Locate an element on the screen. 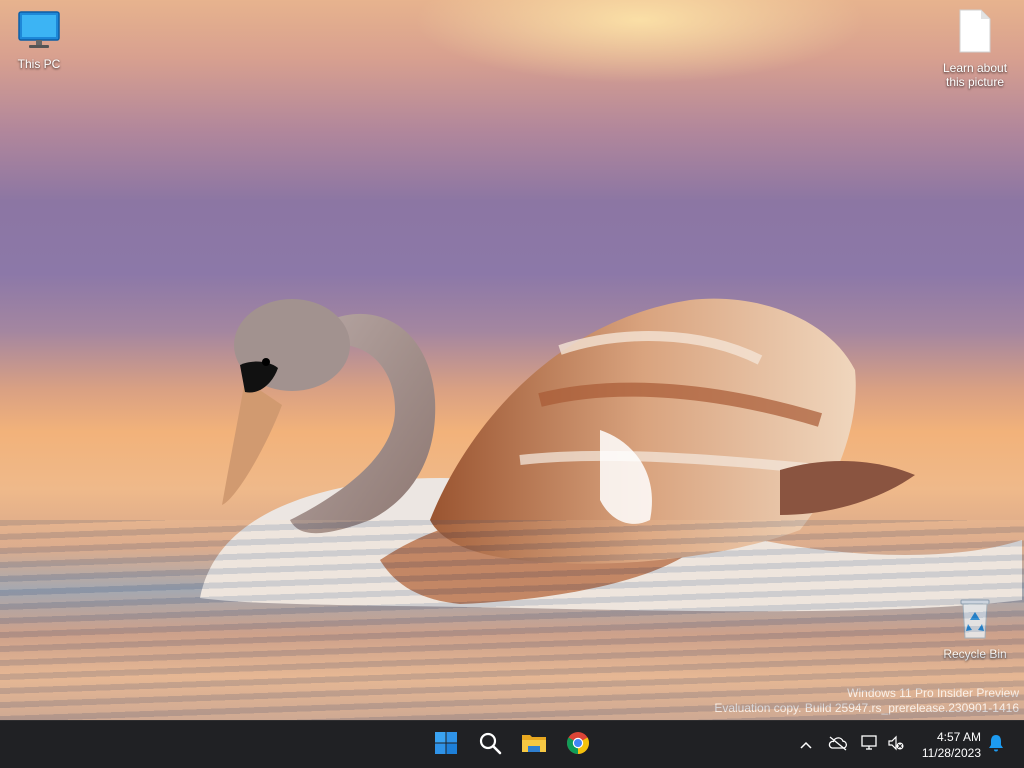 The height and width of the screenshot is (768, 1024). show-hidden-icons-button is located at coordinates (806, 745).